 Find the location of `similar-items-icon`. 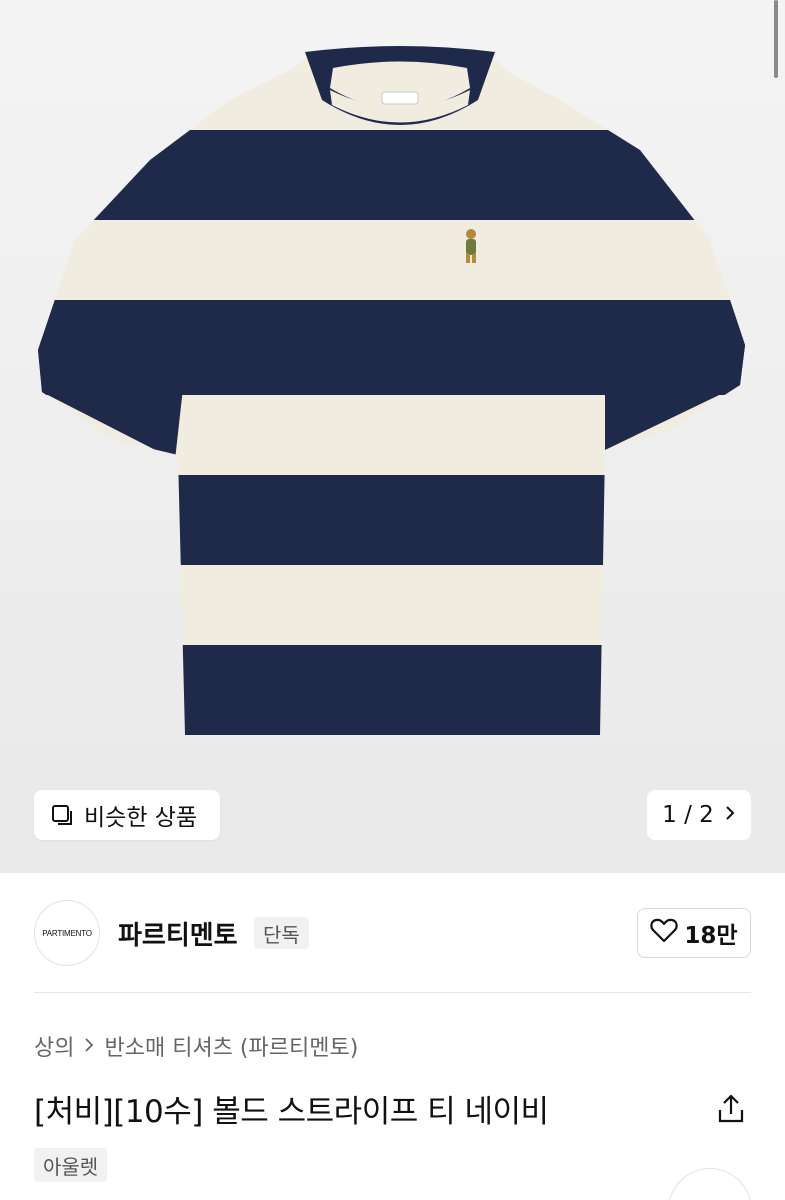

similar-items-icon is located at coordinates (62, 815).